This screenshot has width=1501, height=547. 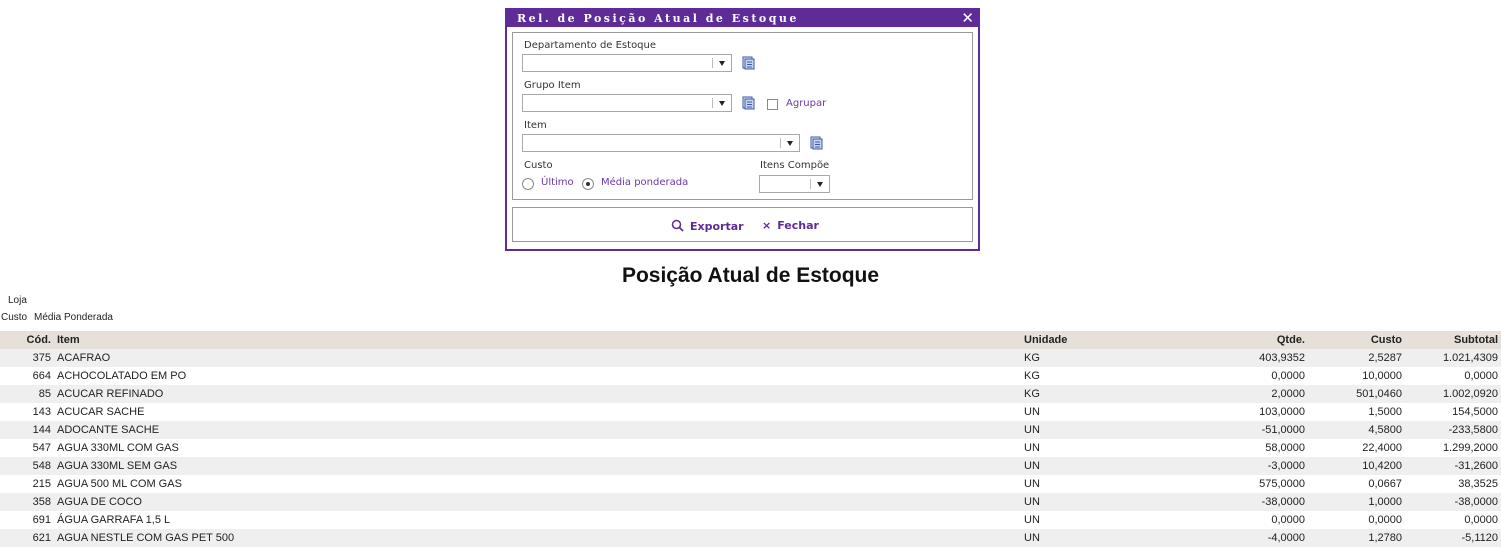 I want to click on cell-custo: 4,5800, so click(x=1356, y=430).